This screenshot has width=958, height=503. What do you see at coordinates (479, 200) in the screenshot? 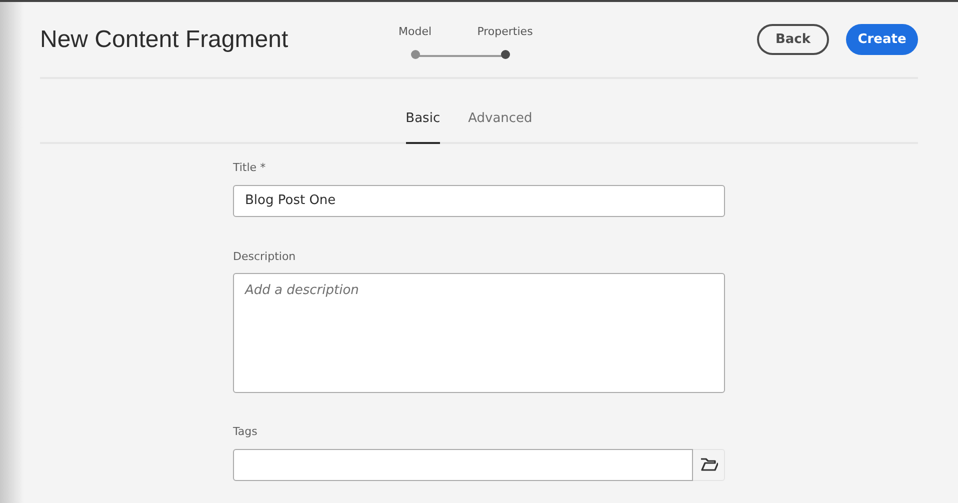
I see `title-input: Blog Post One` at bounding box center [479, 200].